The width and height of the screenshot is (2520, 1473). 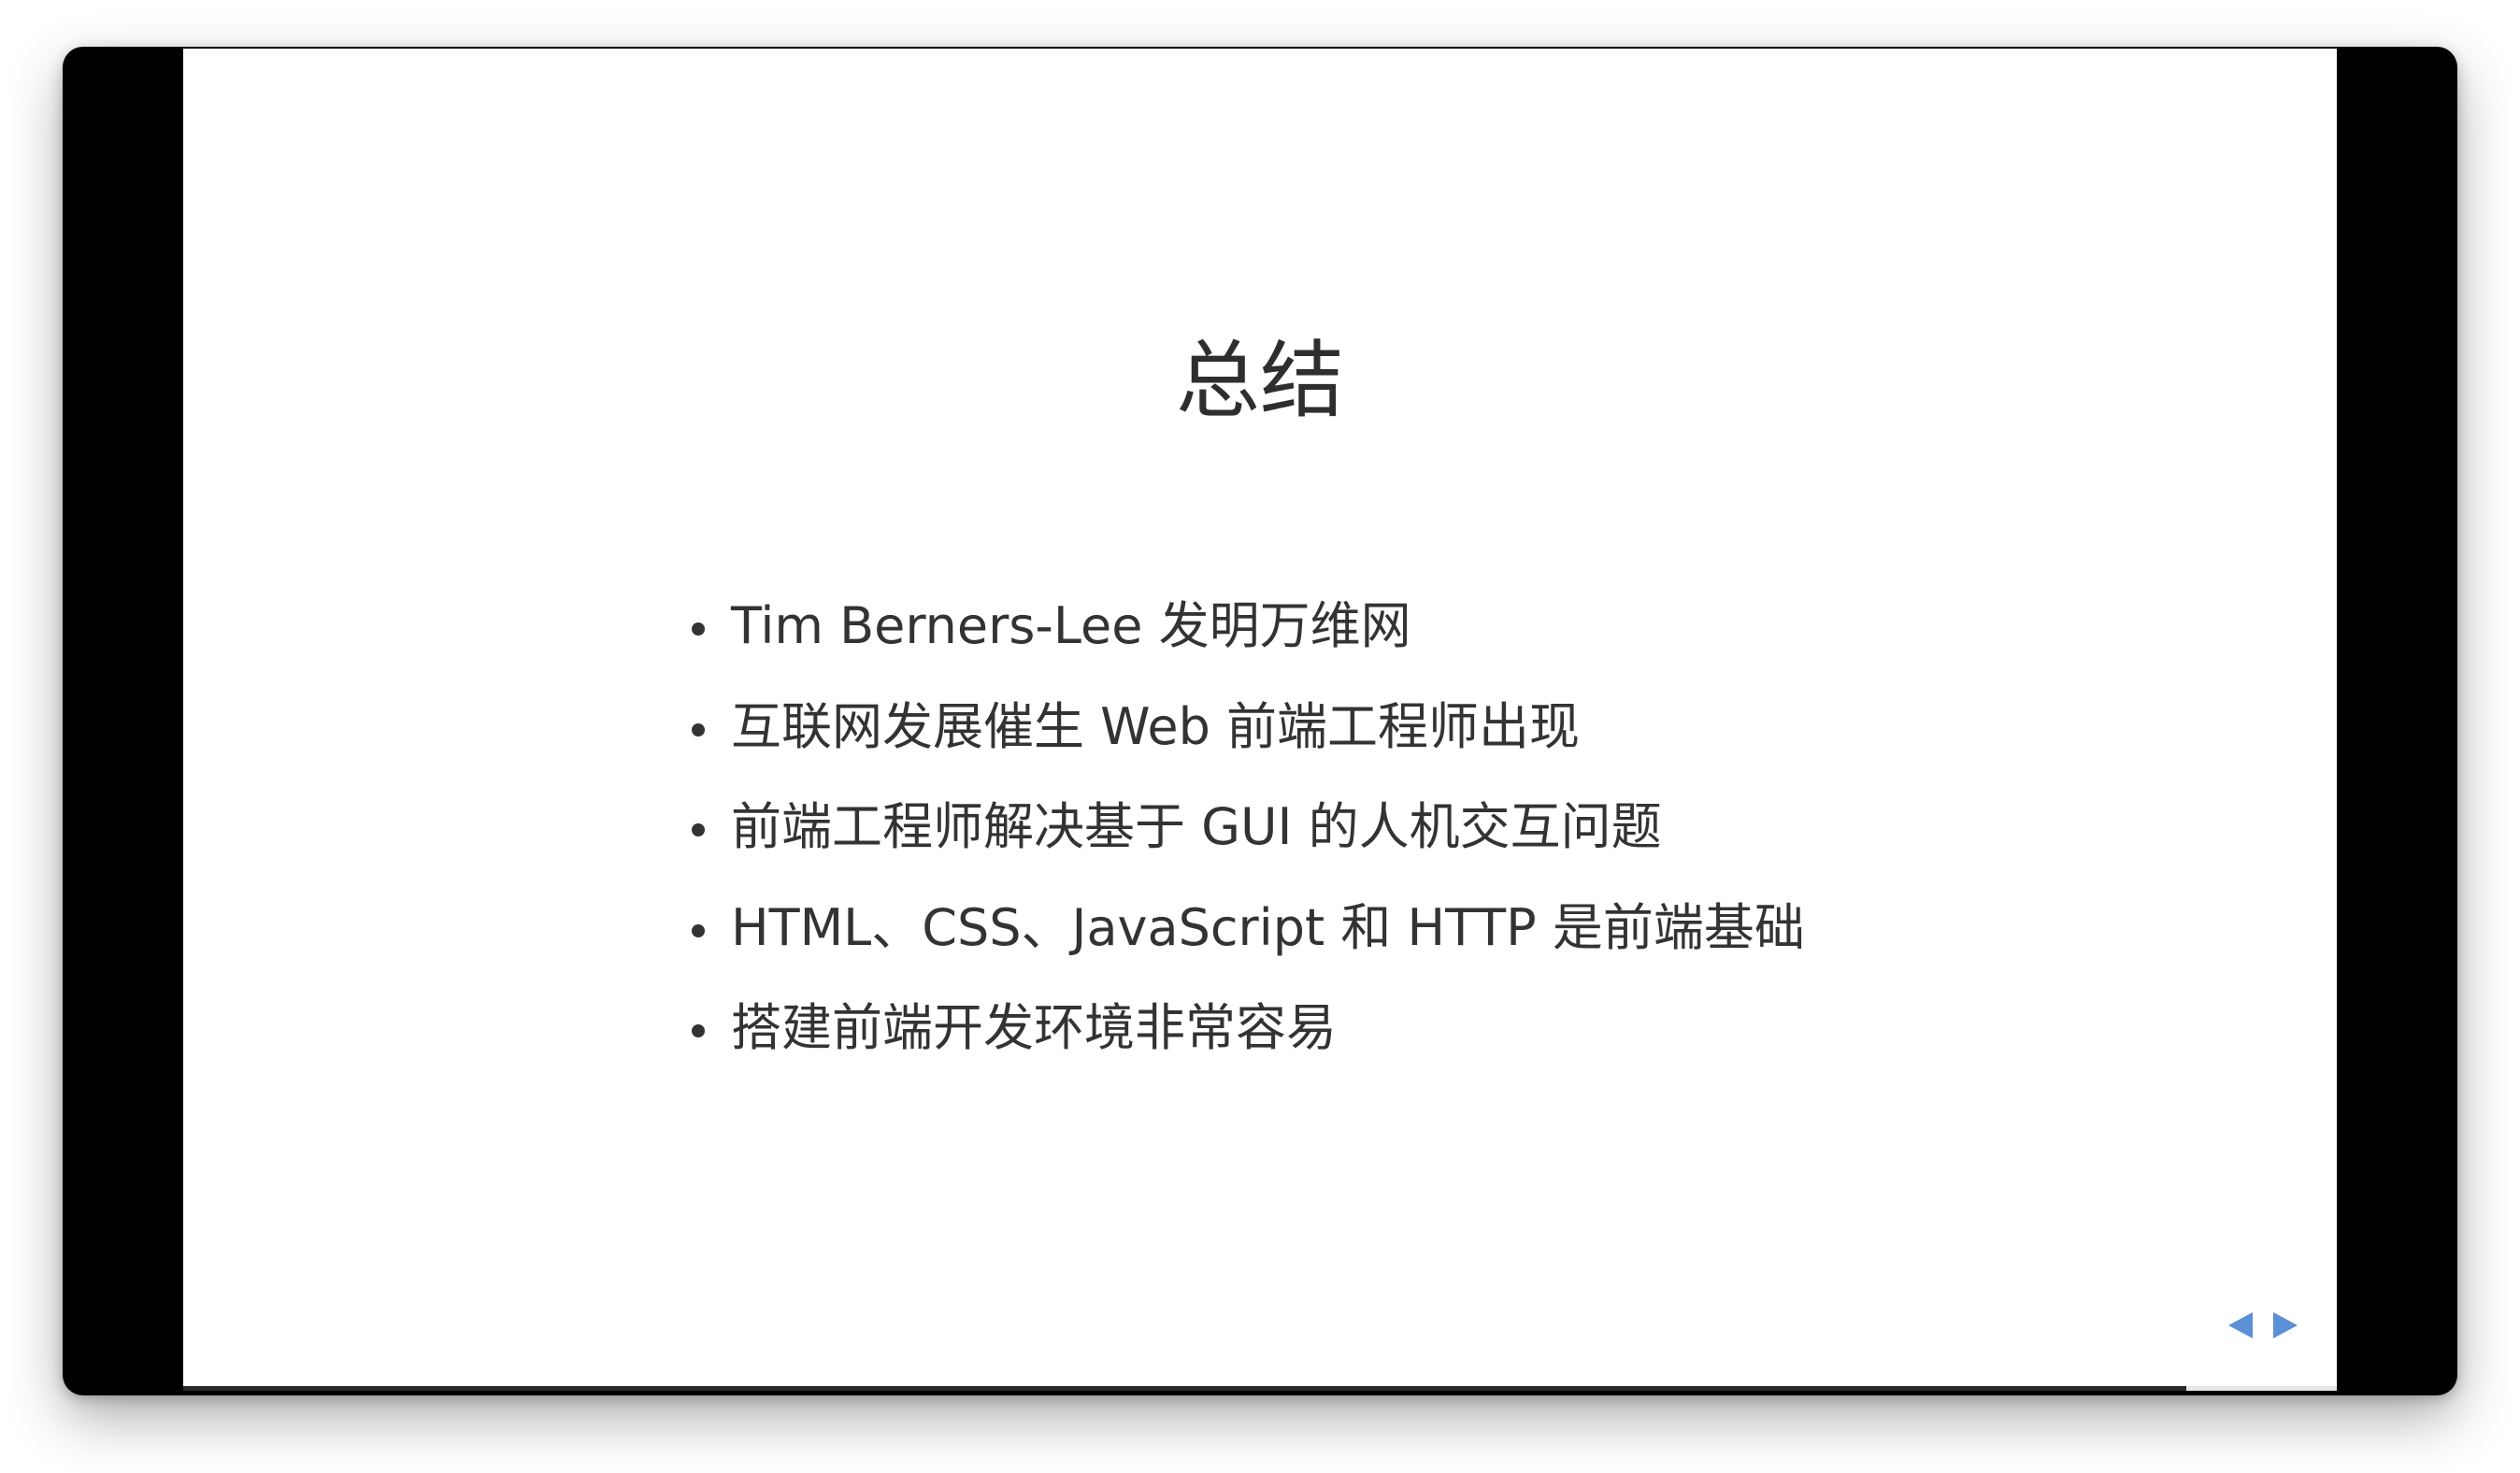 I want to click on bullet-text: 搭建前端开发环境非常容易, so click(x=1034, y=1027).